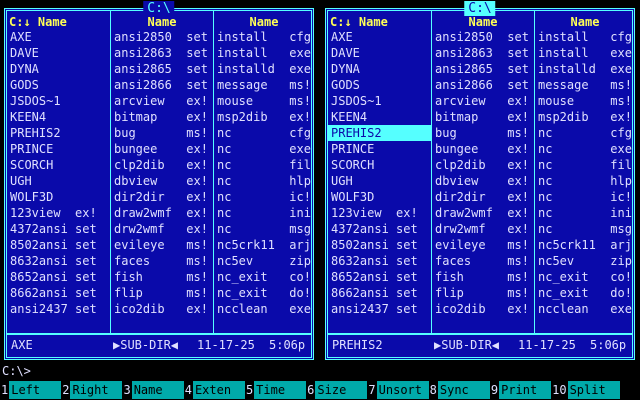 Image resolution: width=640 pixels, height=400 pixels. What do you see at coordinates (264, 69) in the screenshot?
I see `file-entry: installd exe` at bounding box center [264, 69].